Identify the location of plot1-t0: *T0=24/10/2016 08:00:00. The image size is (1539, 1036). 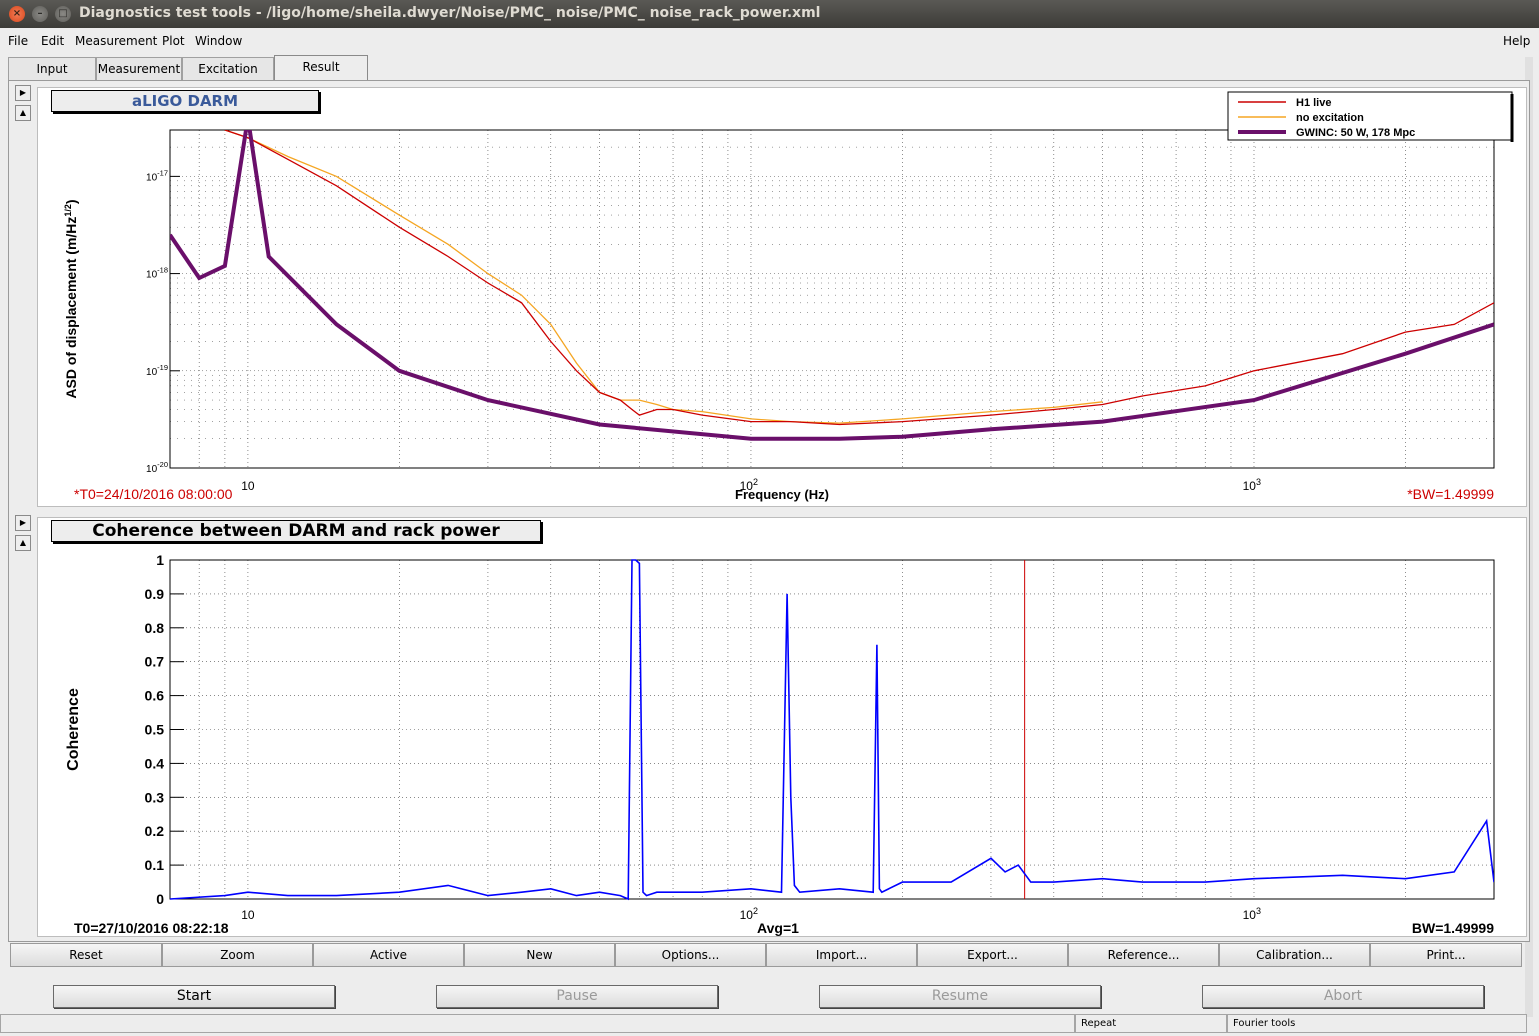
(153, 494).